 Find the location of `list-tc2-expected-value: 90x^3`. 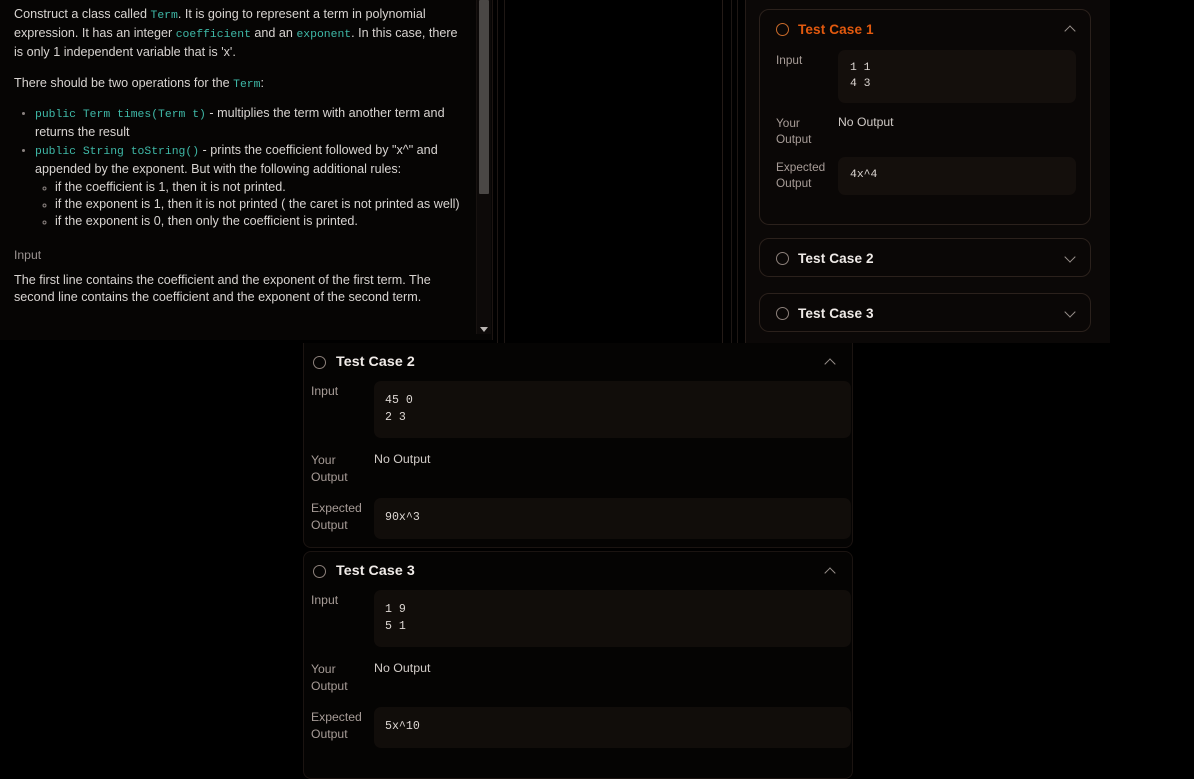

list-tc2-expected-value: 90x^3 is located at coordinates (402, 517).